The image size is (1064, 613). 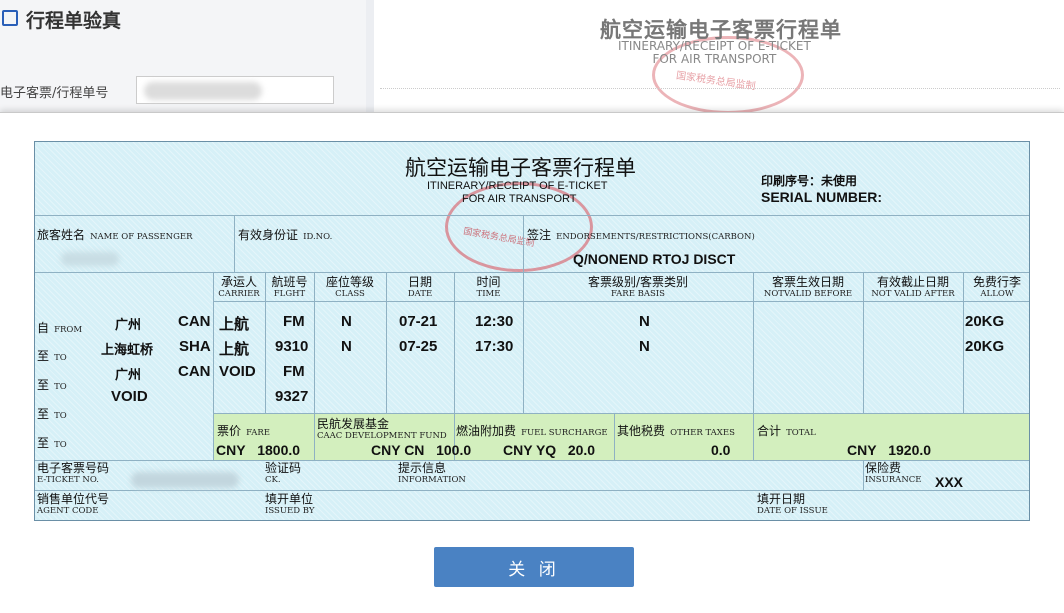 What do you see at coordinates (289, 499) in the screenshot?
I see `issued-label-cn: 填开单位` at bounding box center [289, 499].